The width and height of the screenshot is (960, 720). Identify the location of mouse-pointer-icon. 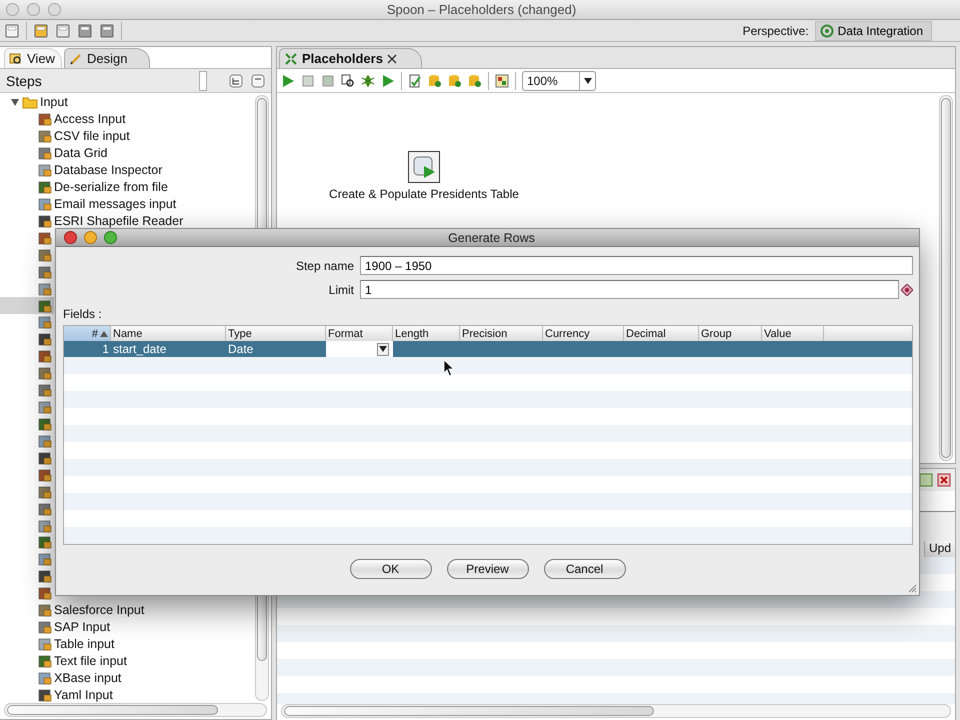
(449, 368).